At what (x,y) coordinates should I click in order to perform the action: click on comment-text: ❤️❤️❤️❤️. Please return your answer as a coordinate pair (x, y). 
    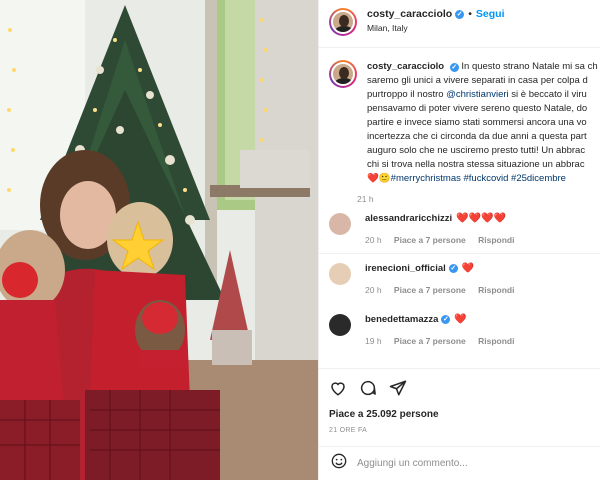
    Looking at the image, I should click on (481, 218).